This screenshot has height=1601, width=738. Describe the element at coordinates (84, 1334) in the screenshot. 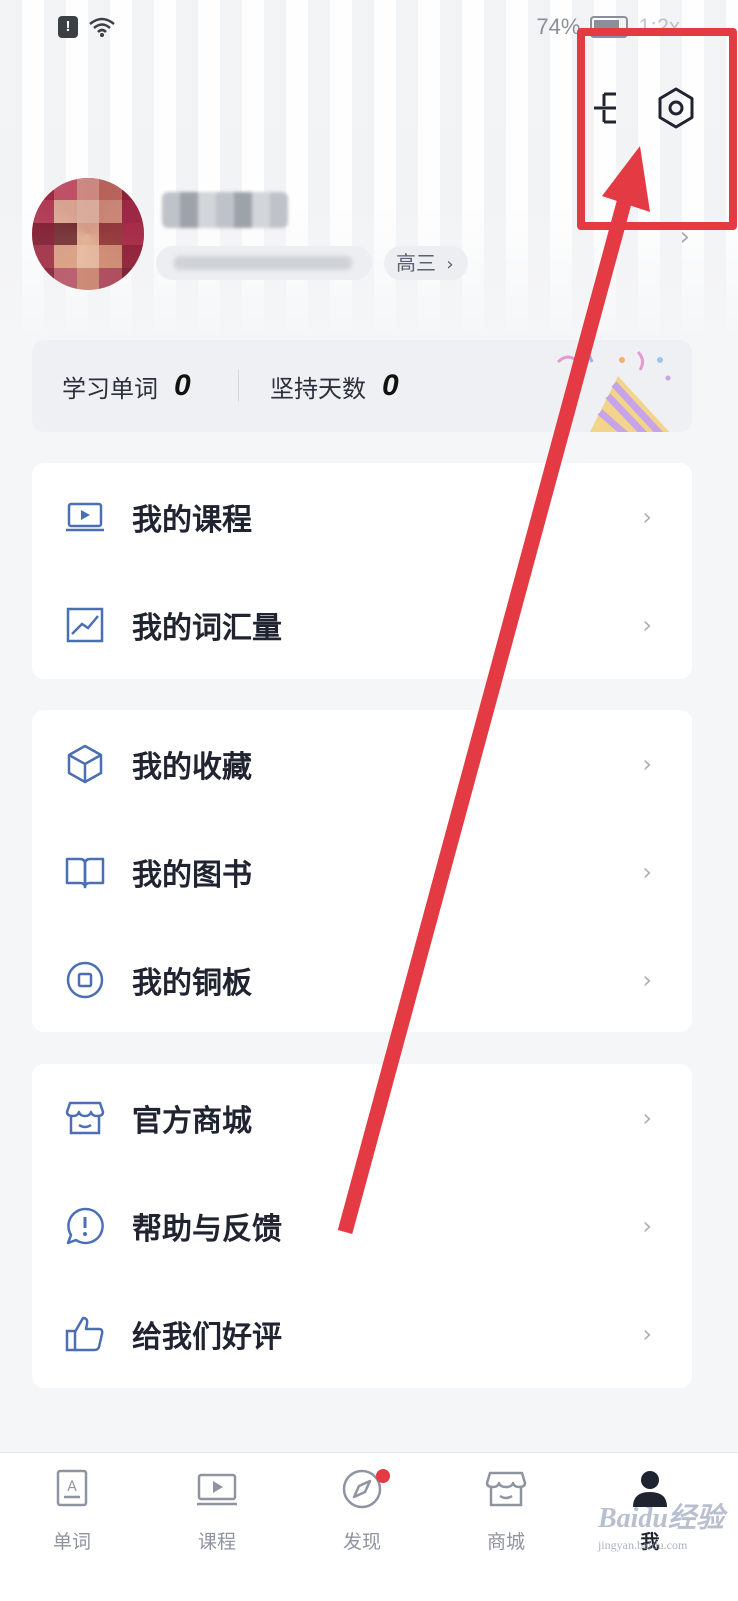

I see `thumbs-up-icon` at that location.